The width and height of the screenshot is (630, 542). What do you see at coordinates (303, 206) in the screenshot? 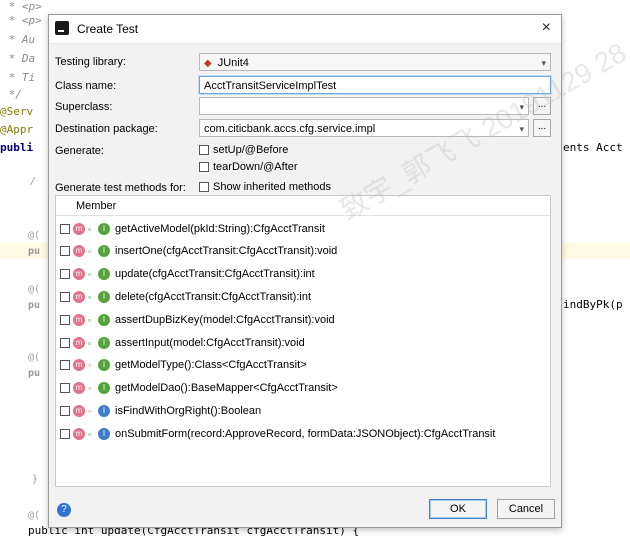
I see `member-column-header: Member` at bounding box center [303, 206].